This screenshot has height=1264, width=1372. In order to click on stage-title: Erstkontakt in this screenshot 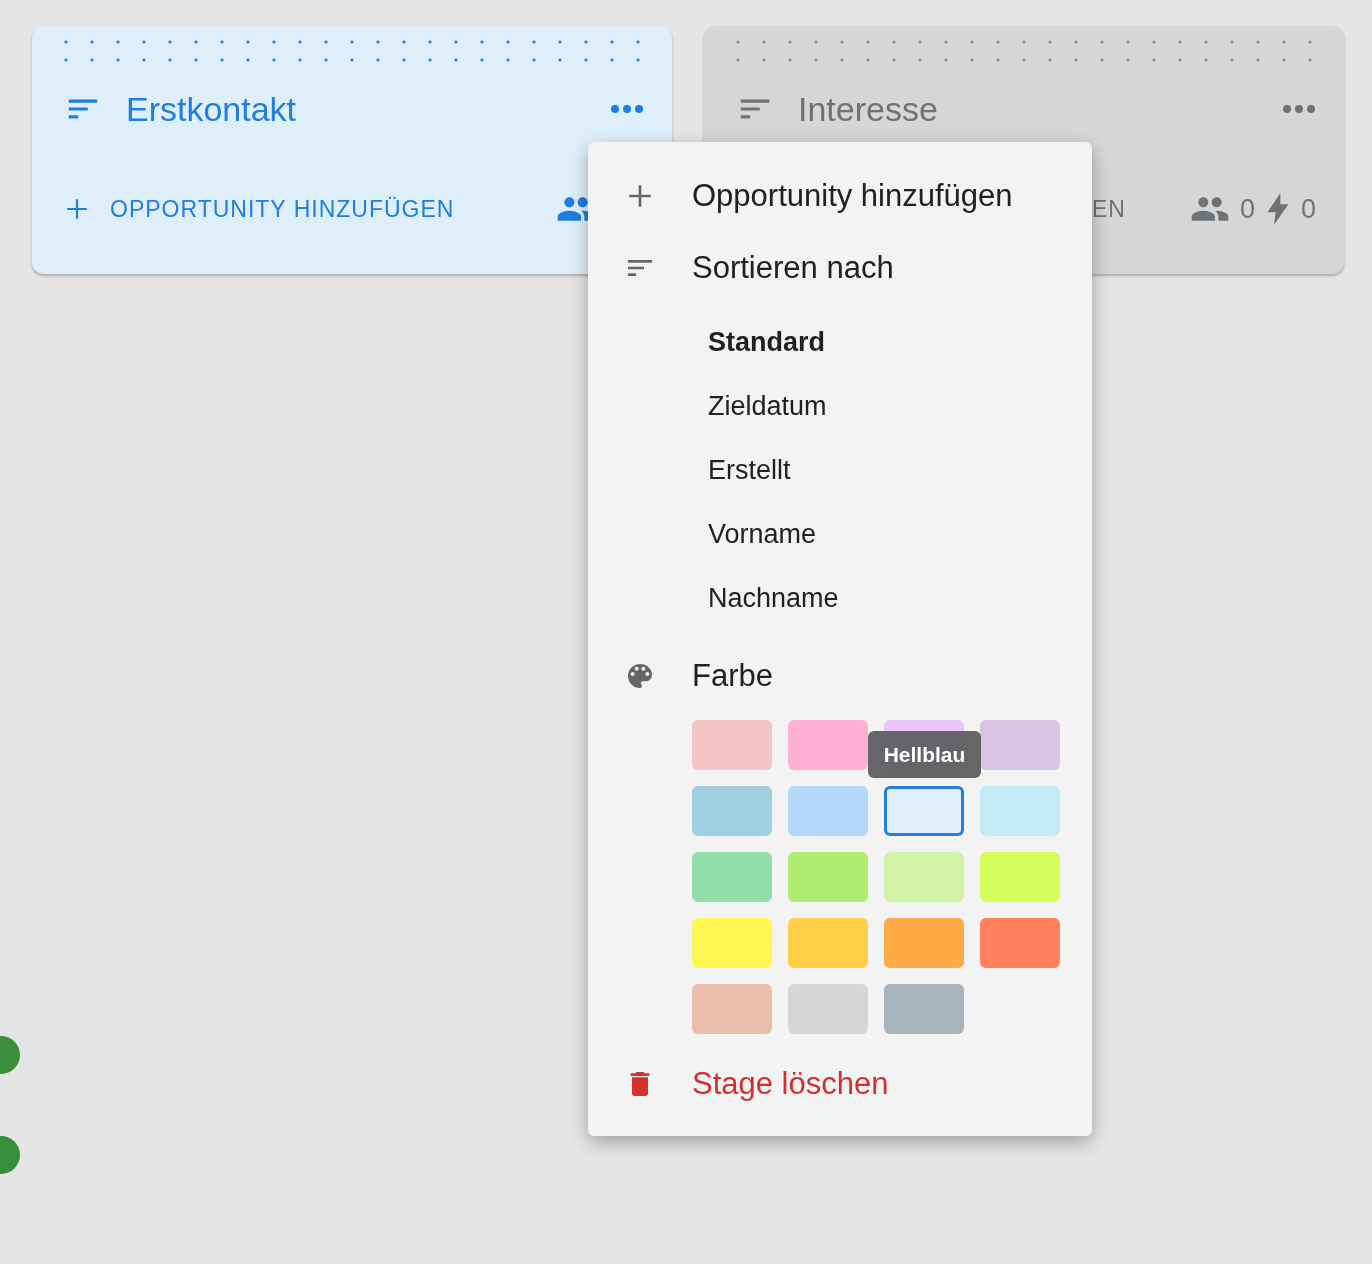, I will do `click(212, 109)`.